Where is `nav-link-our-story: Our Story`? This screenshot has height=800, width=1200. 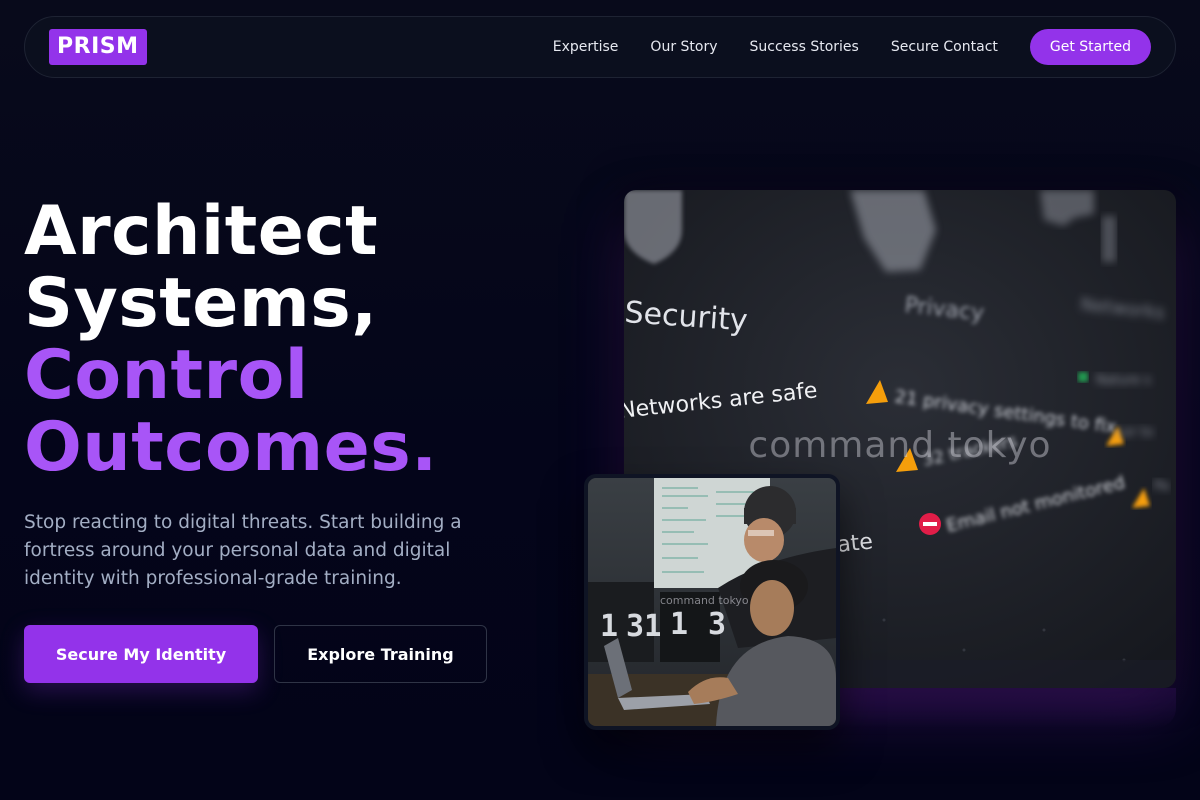 nav-link-our-story: Our Story is located at coordinates (683, 47).